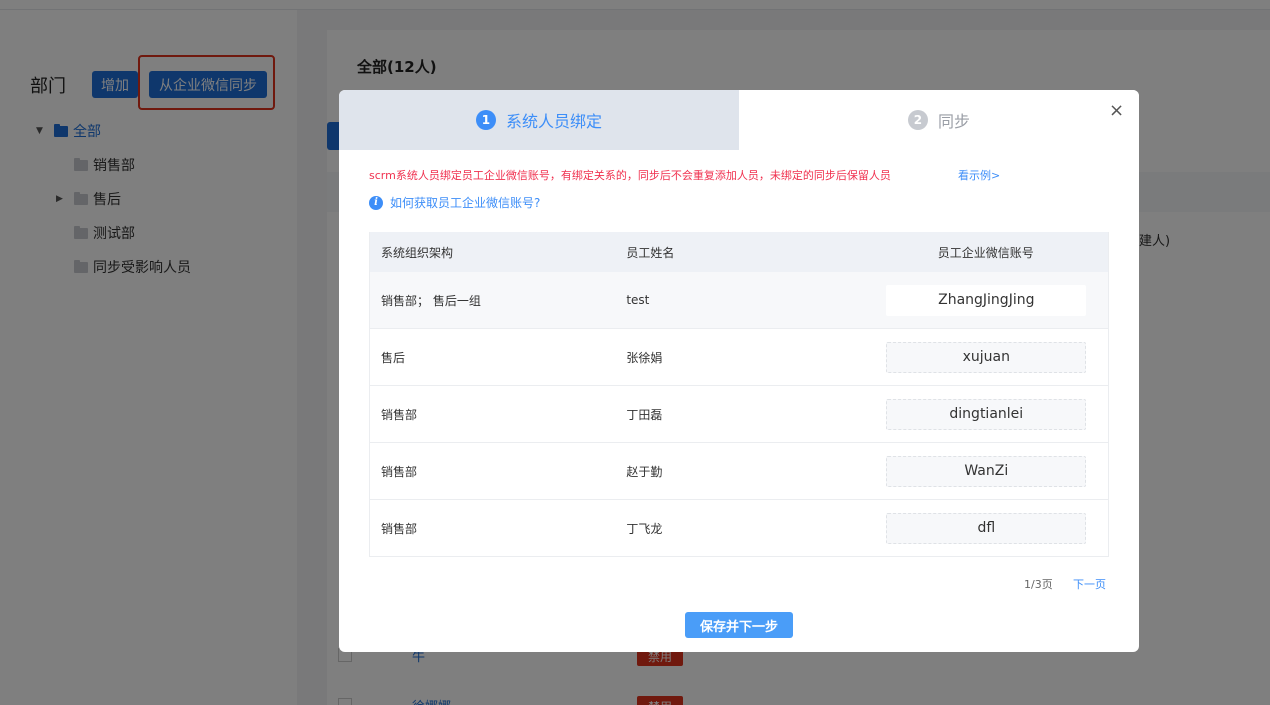 Image resolution: width=1270 pixels, height=705 pixels. What do you see at coordinates (431, 300) in the screenshot?
I see `org-cell: 销售部； 售后一组` at bounding box center [431, 300].